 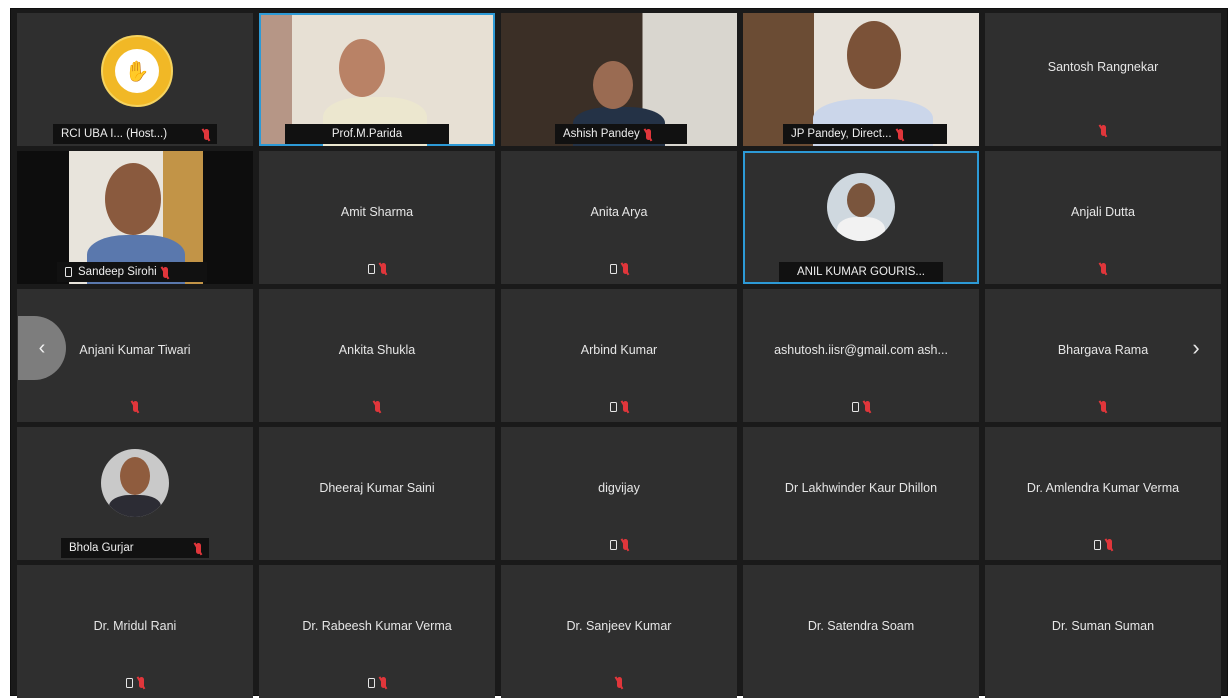 I want to click on participant-tile: Dr. Mridul Rani, so click(x=135, y=631).